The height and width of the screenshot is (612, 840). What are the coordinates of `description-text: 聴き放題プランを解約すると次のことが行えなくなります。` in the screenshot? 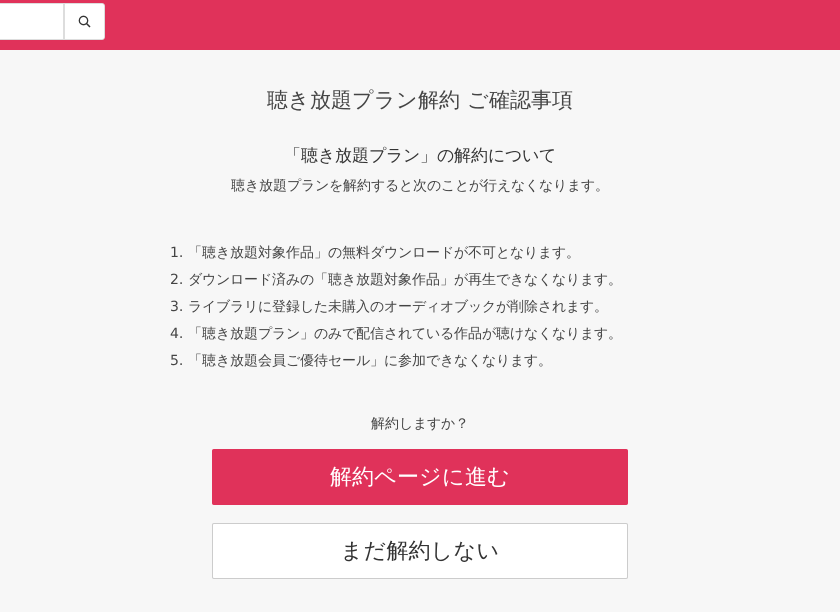 It's located at (420, 186).